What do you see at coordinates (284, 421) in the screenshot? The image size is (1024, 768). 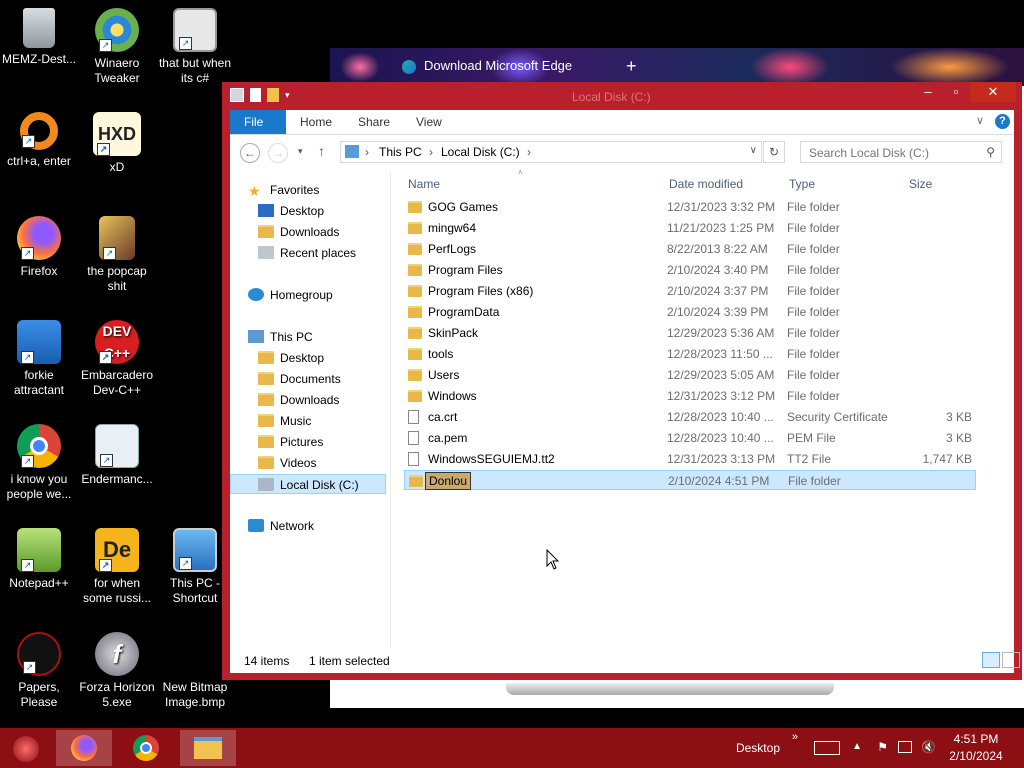 I see `nav-pc-music: Music` at bounding box center [284, 421].